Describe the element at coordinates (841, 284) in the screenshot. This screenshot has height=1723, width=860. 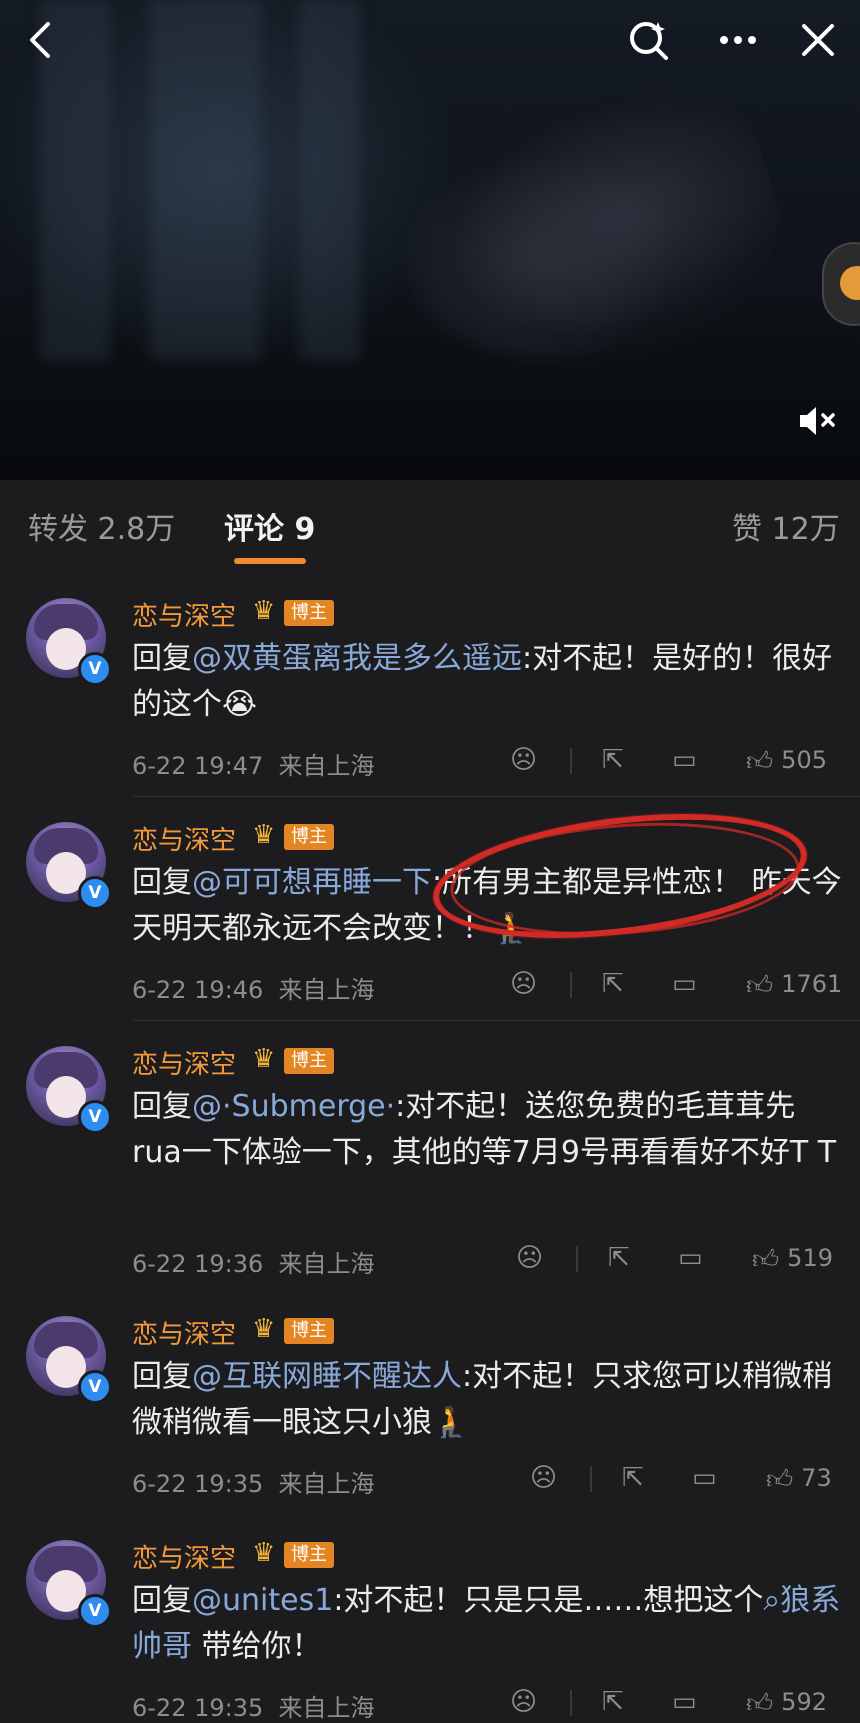
I see `floating-widget-button` at that location.